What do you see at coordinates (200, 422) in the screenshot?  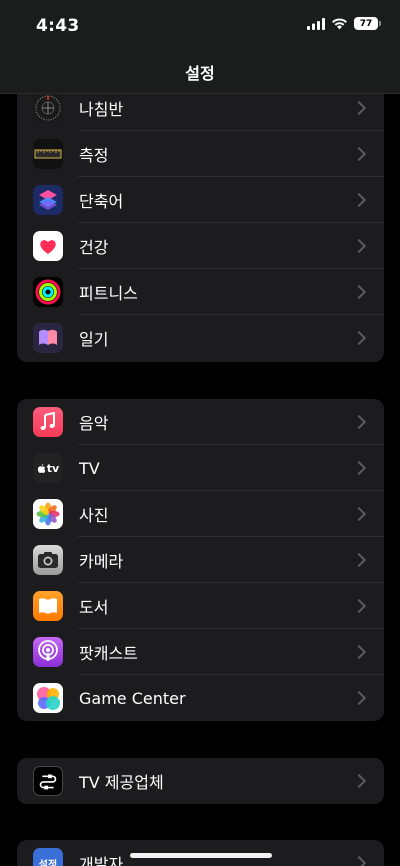 I see `settings-item-music: 음악` at bounding box center [200, 422].